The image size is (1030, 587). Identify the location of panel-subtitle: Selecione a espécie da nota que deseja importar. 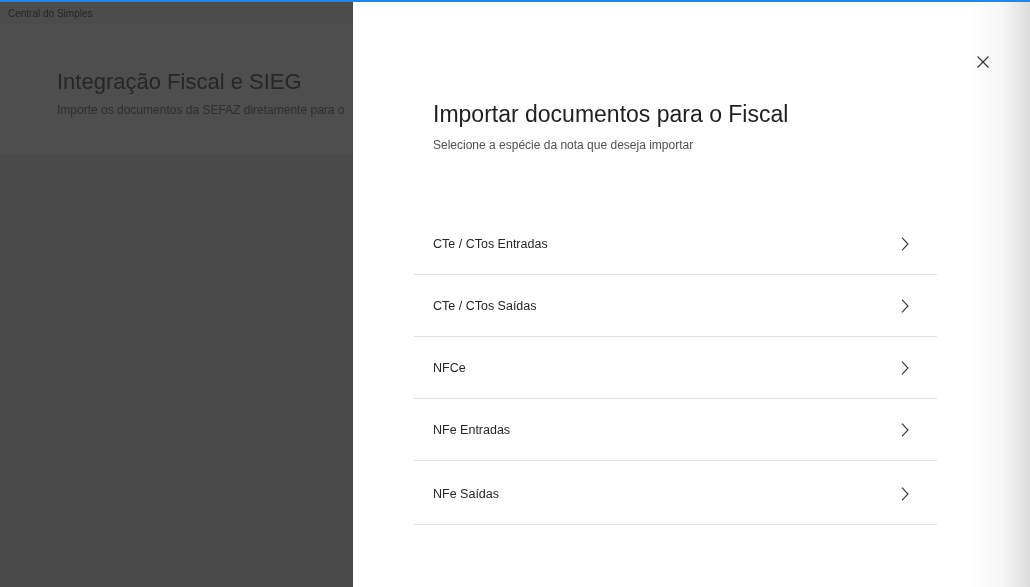
(564, 145).